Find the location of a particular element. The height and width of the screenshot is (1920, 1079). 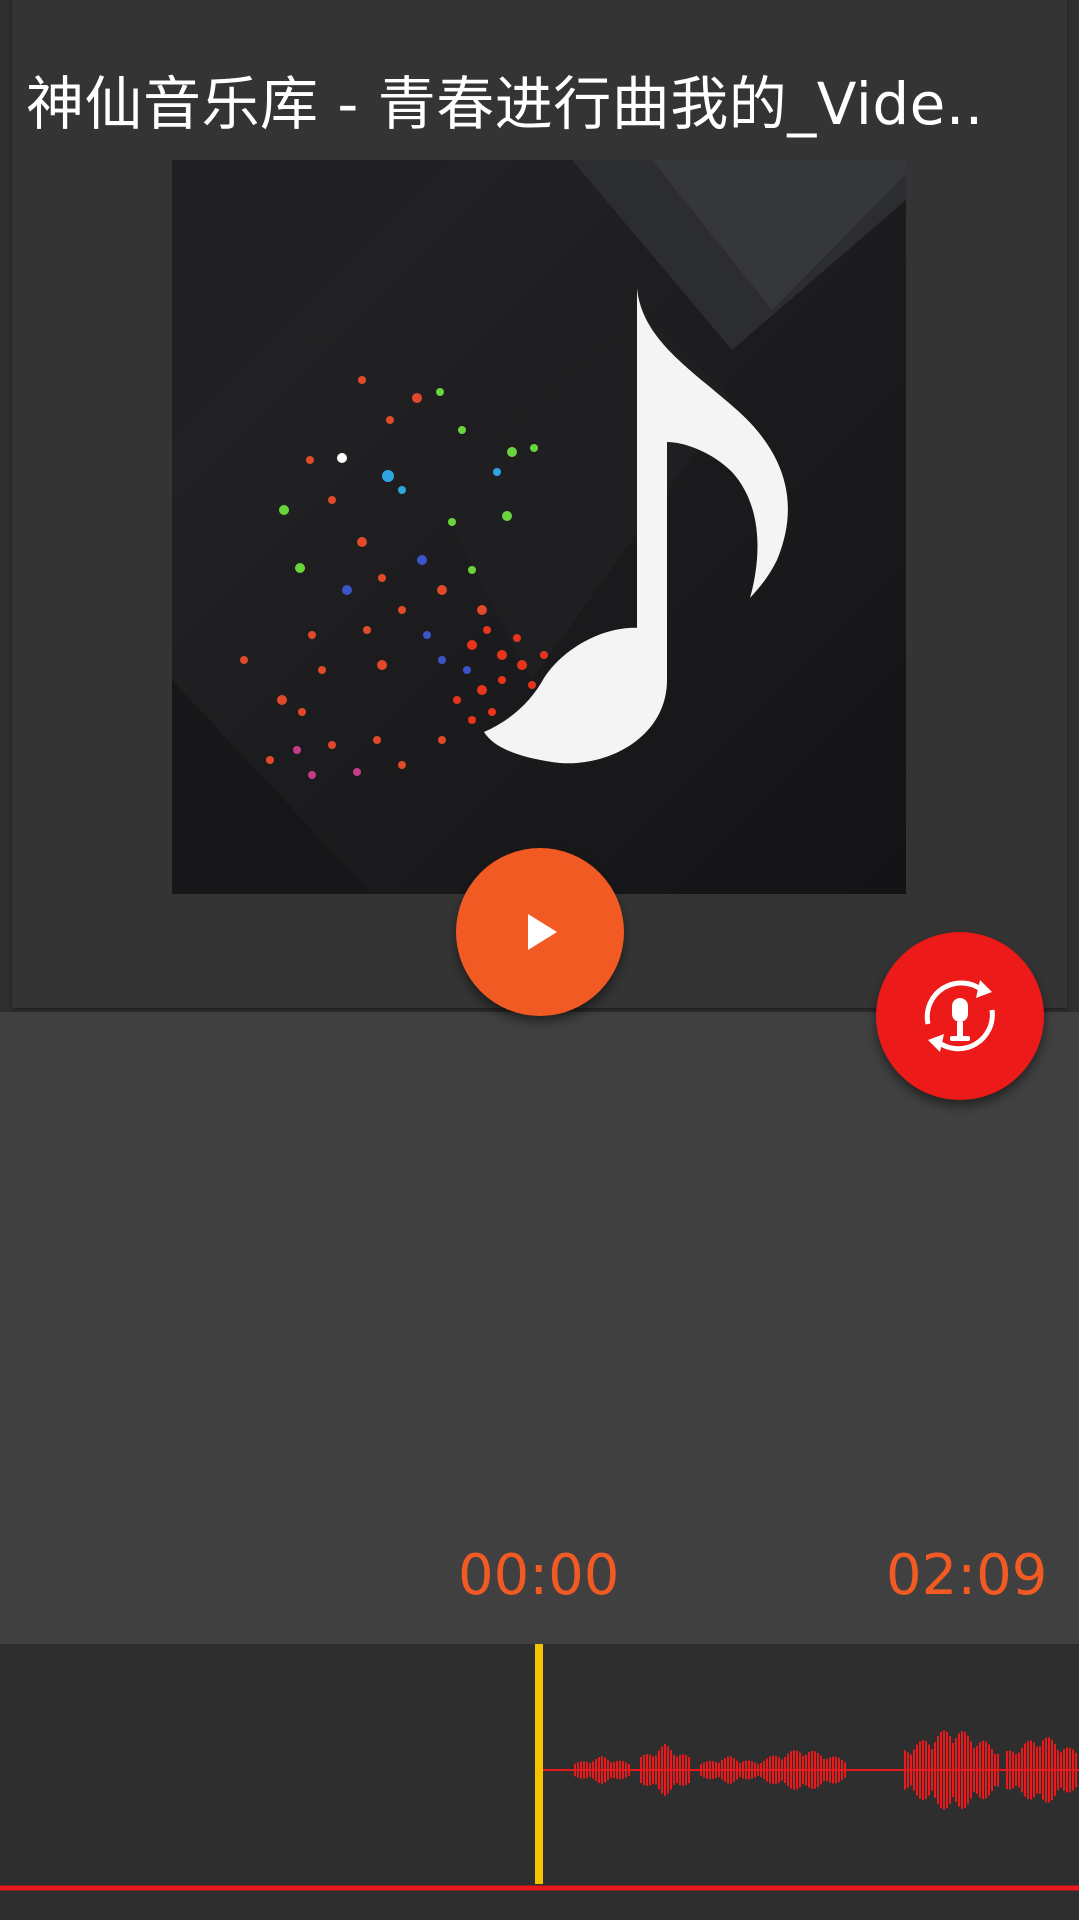

voice-change-button is located at coordinates (960, 1016).